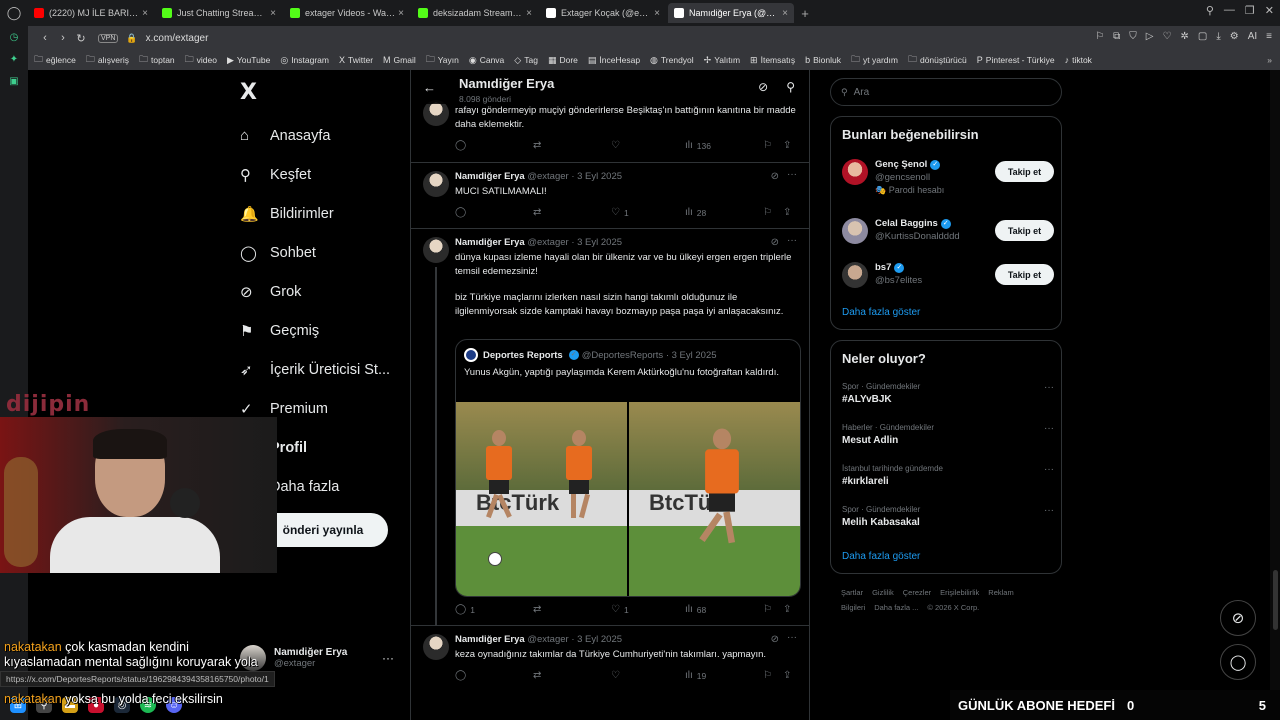  What do you see at coordinates (14, 13) in the screenshot?
I see `browser-menu-icon: ◯` at bounding box center [14, 13].